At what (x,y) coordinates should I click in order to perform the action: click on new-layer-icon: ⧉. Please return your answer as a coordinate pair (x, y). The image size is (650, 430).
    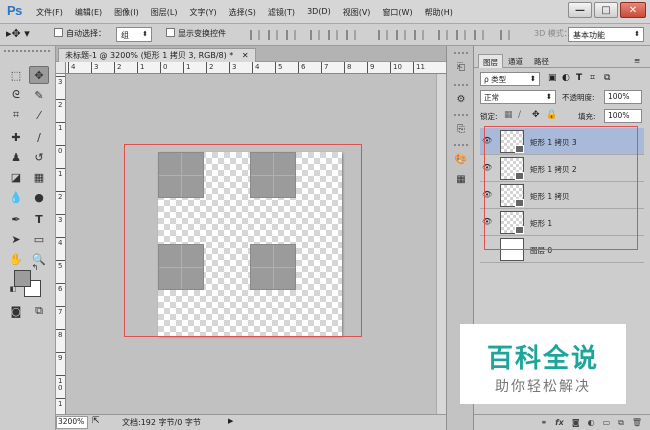
    Looking at the image, I should click on (621, 422).